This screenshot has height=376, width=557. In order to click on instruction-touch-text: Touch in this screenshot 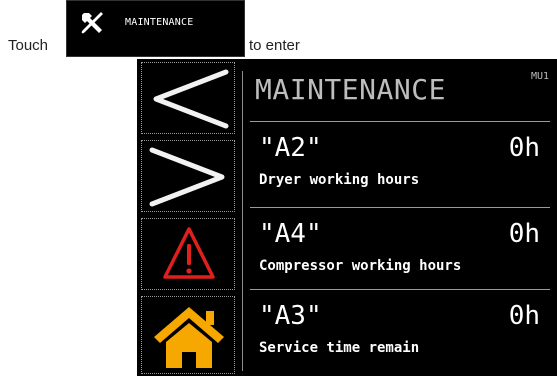, I will do `click(28, 45)`.